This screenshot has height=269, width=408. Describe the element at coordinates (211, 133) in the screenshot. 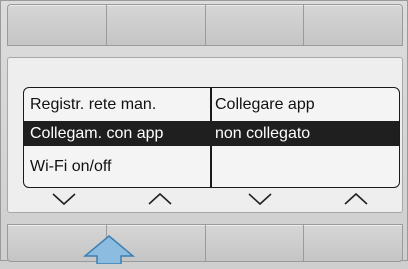

I see `menu-row-selected: Collegam. con app non collegato` at that location.